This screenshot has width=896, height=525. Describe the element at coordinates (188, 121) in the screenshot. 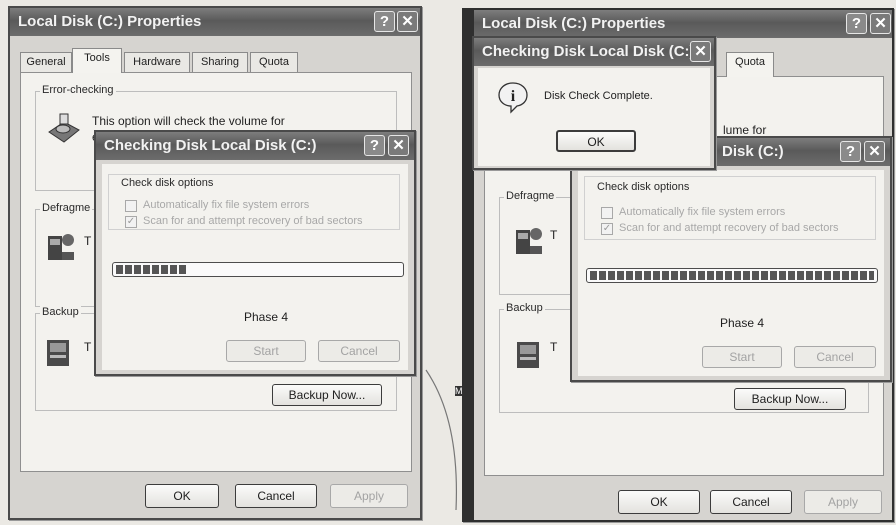

I see `error-checking-description: This option will check the volume for` at that location.